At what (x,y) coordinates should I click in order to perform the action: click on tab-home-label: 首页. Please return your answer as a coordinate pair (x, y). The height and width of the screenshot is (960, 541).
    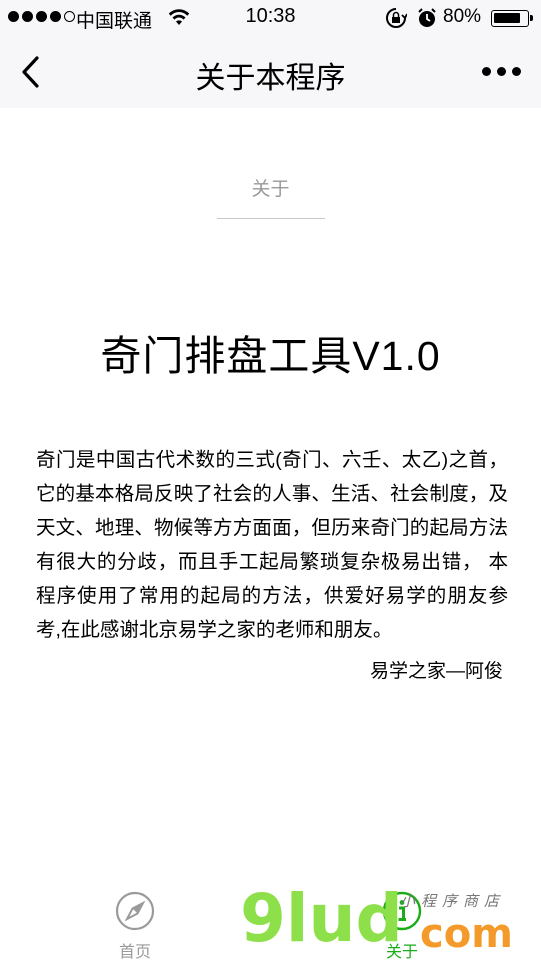
    Looking at the image, I should click on (134, 952).